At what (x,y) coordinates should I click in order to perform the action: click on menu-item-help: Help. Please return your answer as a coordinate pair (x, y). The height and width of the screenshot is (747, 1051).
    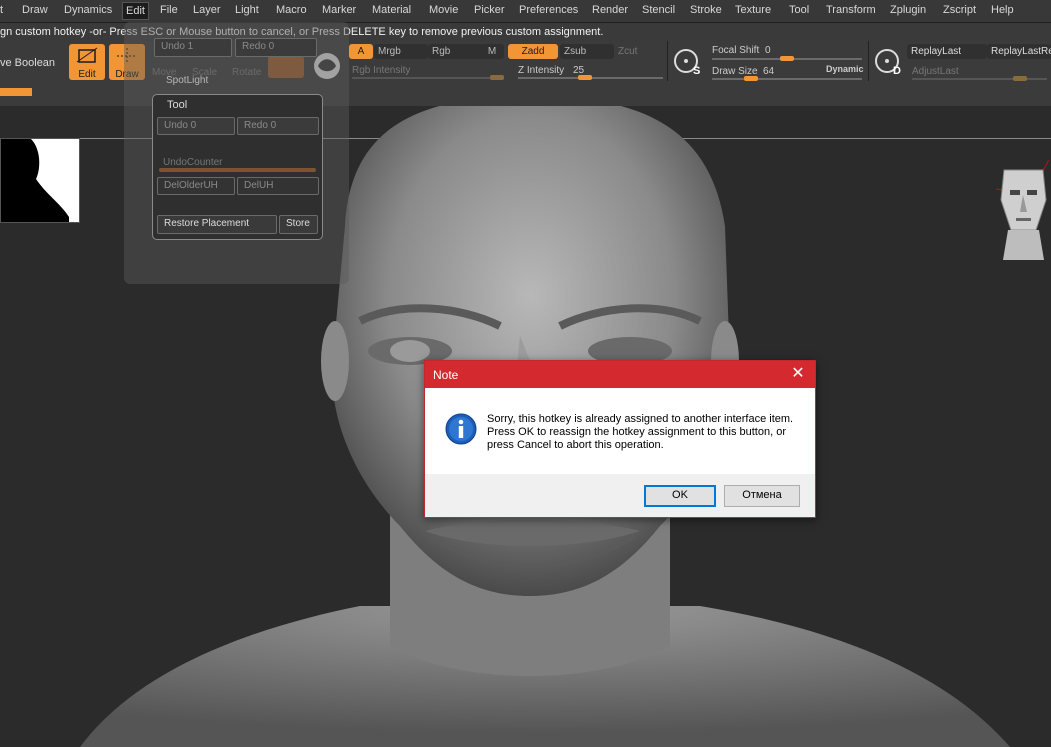
    Looking at the image, I should click on (1002, 10).